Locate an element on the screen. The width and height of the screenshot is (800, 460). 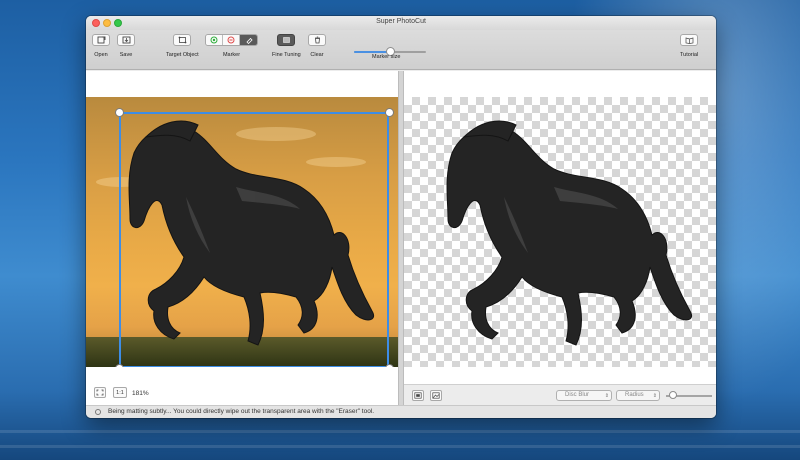
eraser-button is located at coordinates (248, 40).